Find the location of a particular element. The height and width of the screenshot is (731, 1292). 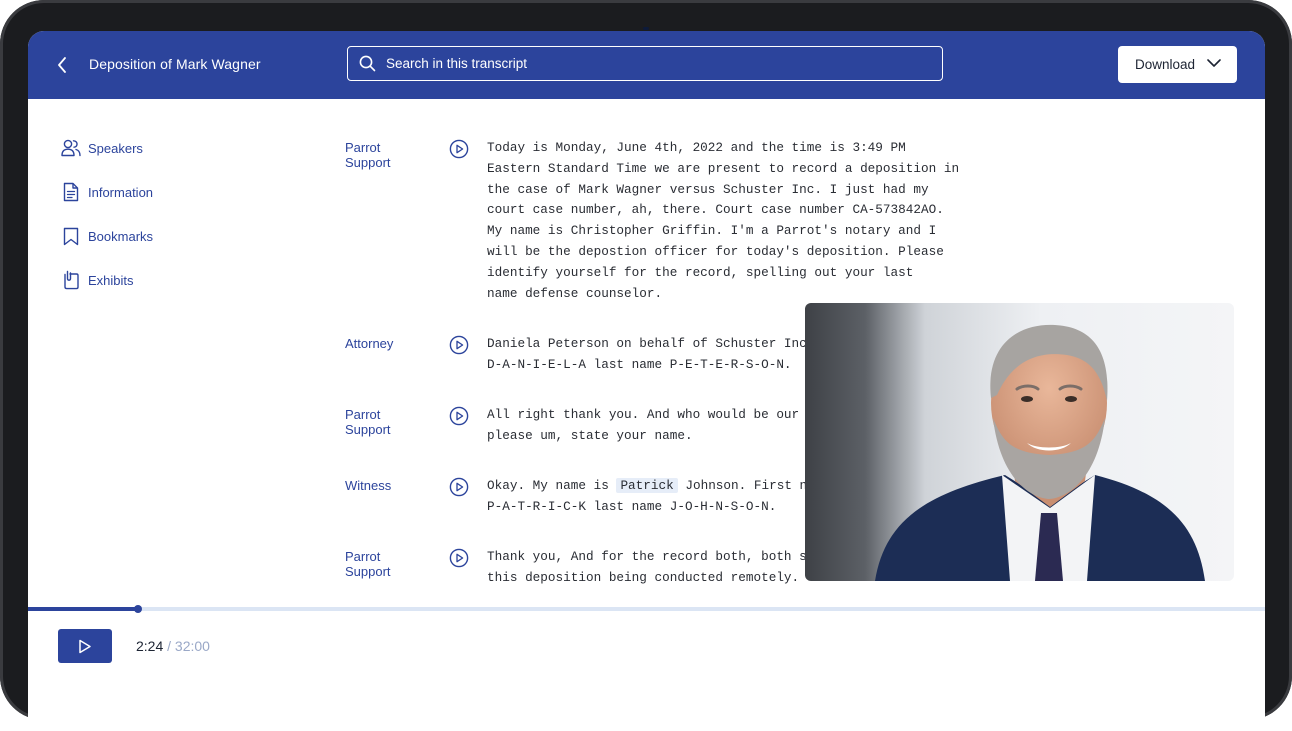

search-highlight: Patrick is located at coordinates (647, 485).